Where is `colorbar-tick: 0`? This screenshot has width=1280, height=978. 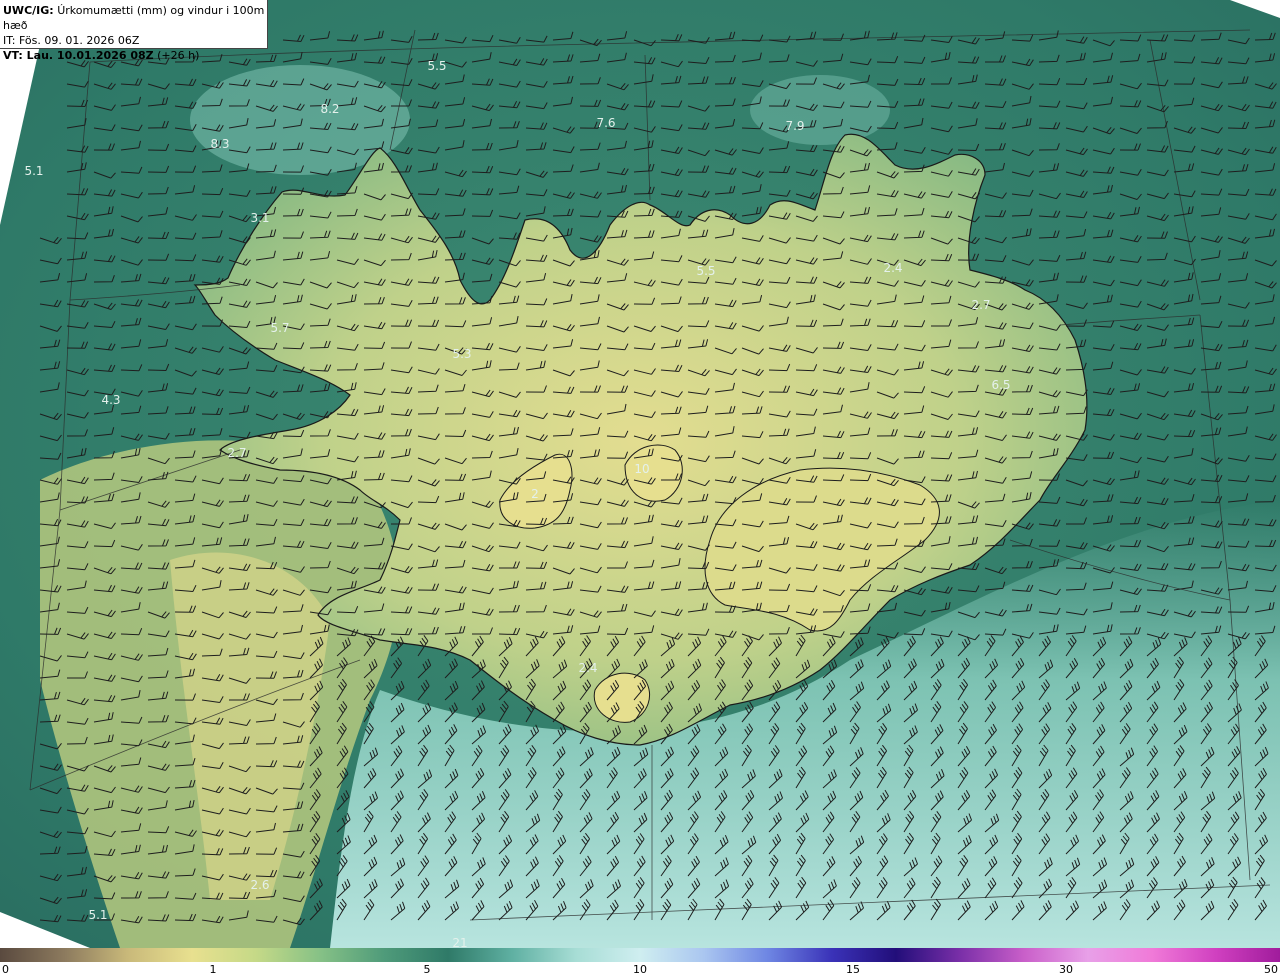 colorbar-tick: 0 is located at coordinates (5, 969).